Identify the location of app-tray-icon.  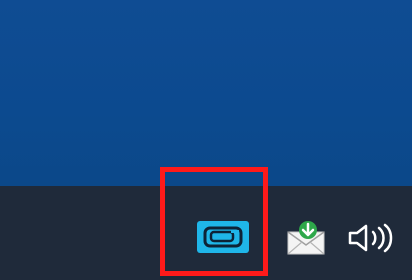
(223, 237).